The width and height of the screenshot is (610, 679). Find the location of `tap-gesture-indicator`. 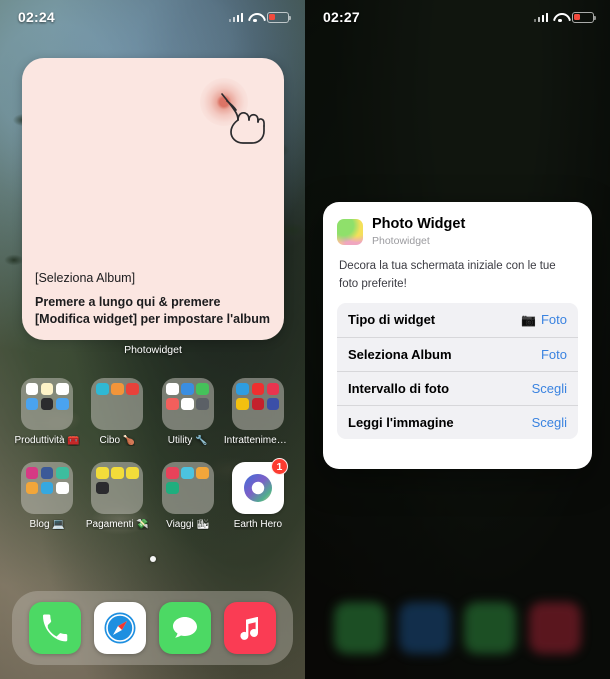

tap-gesture-indicator is located at coordinates (231, 110).